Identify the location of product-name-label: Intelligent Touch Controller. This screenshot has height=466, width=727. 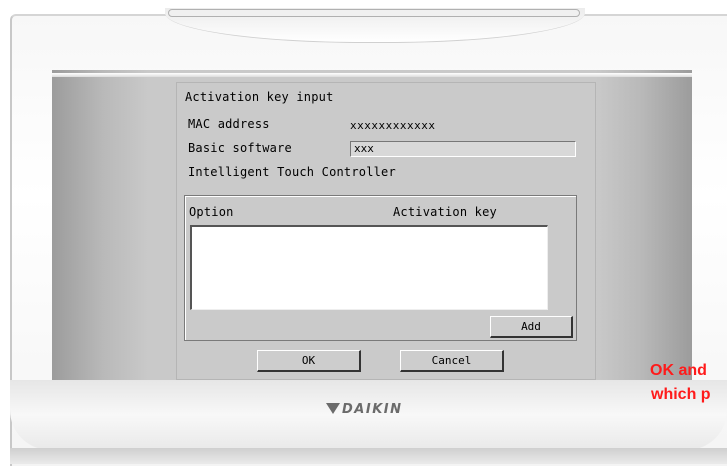
(292, 172).